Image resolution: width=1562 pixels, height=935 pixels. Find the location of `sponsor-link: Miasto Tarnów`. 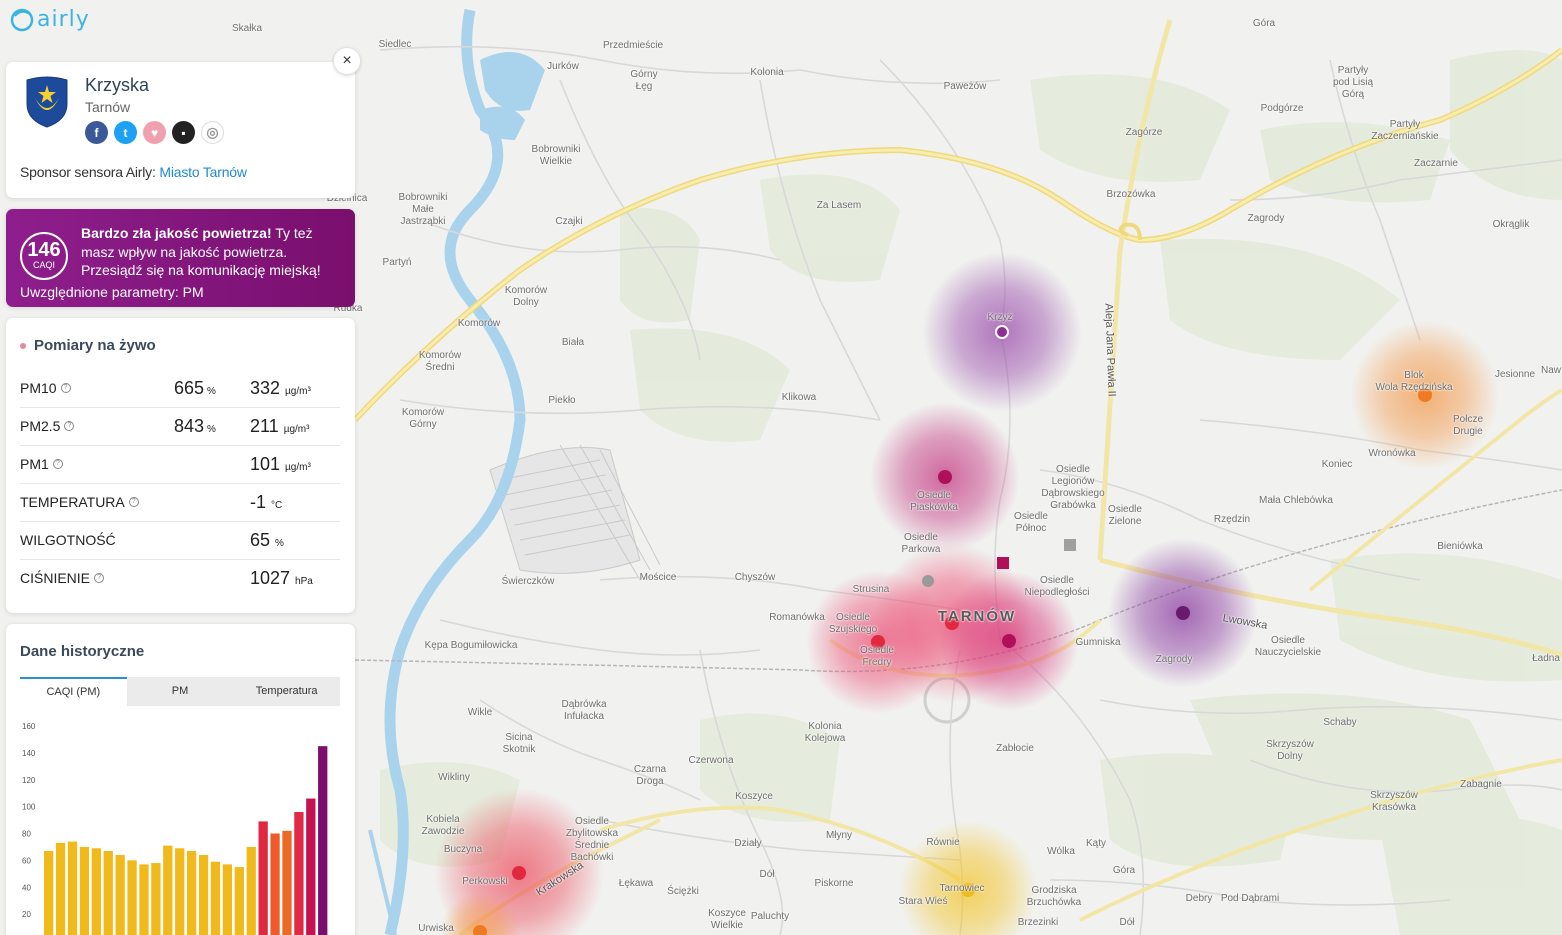

sponsor-link: Miasto Tarnów is located at coordinates (203, 172).